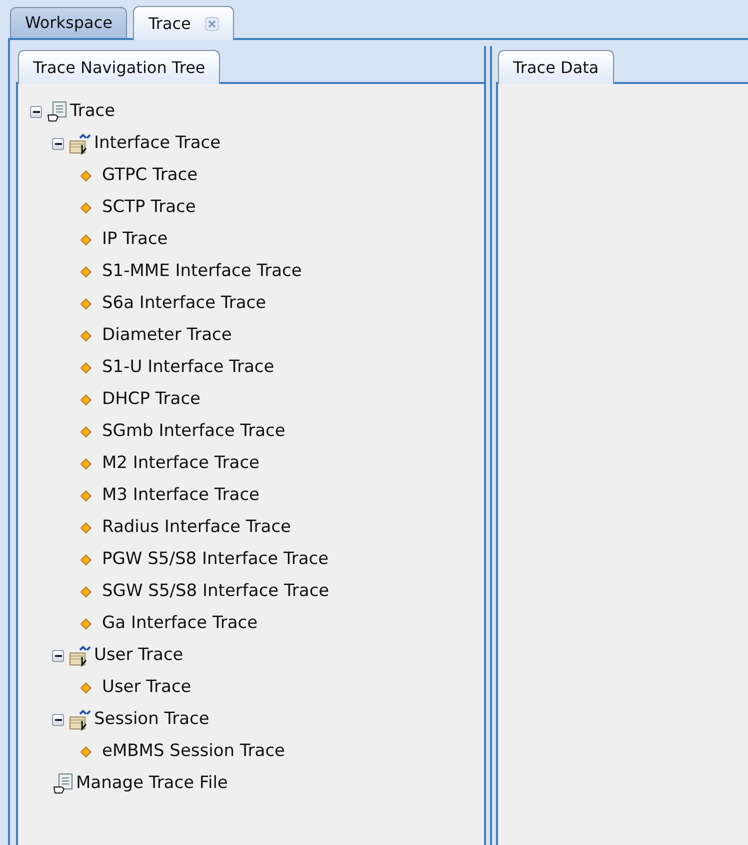 This screenshot has height=845, width=748. What do you see at coordinates (216, 592) in the screenshot?
I see `tree-item: SGW S5/S8 Interface Trace` at bounding box center [216, 592].